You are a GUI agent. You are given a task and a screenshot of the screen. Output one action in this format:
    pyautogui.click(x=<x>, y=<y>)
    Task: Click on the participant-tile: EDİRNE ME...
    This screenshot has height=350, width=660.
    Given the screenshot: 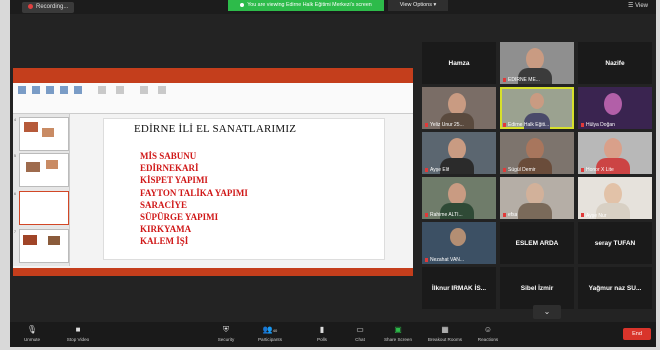 What is the action you would take?
    pyautogui.click(x=537, y=63)
    